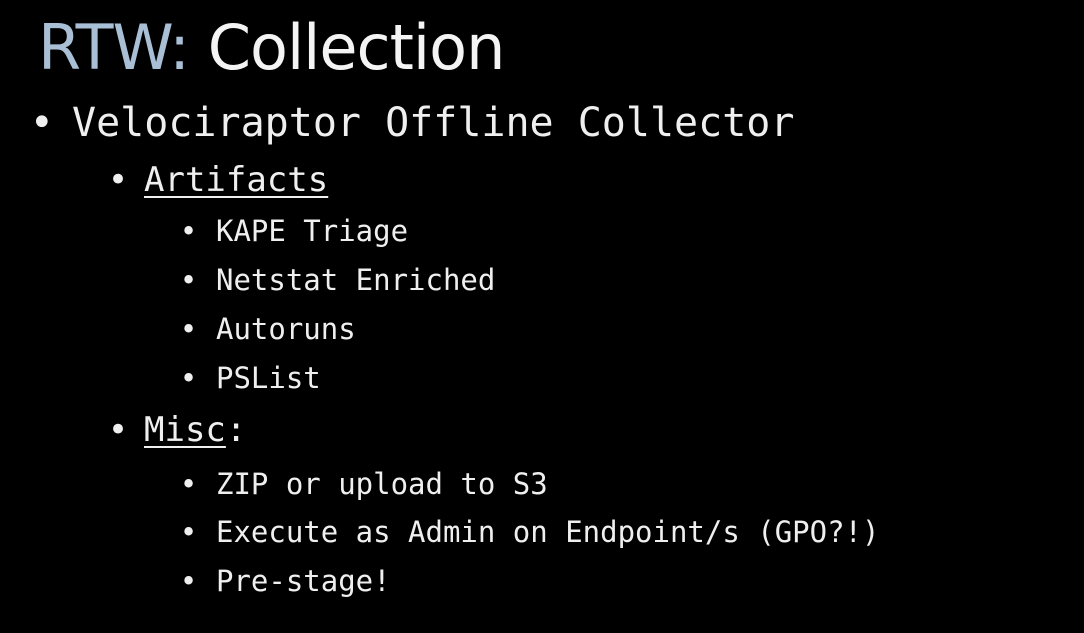  I want to click on list-item: Pre-stage!, so click(303, 581).